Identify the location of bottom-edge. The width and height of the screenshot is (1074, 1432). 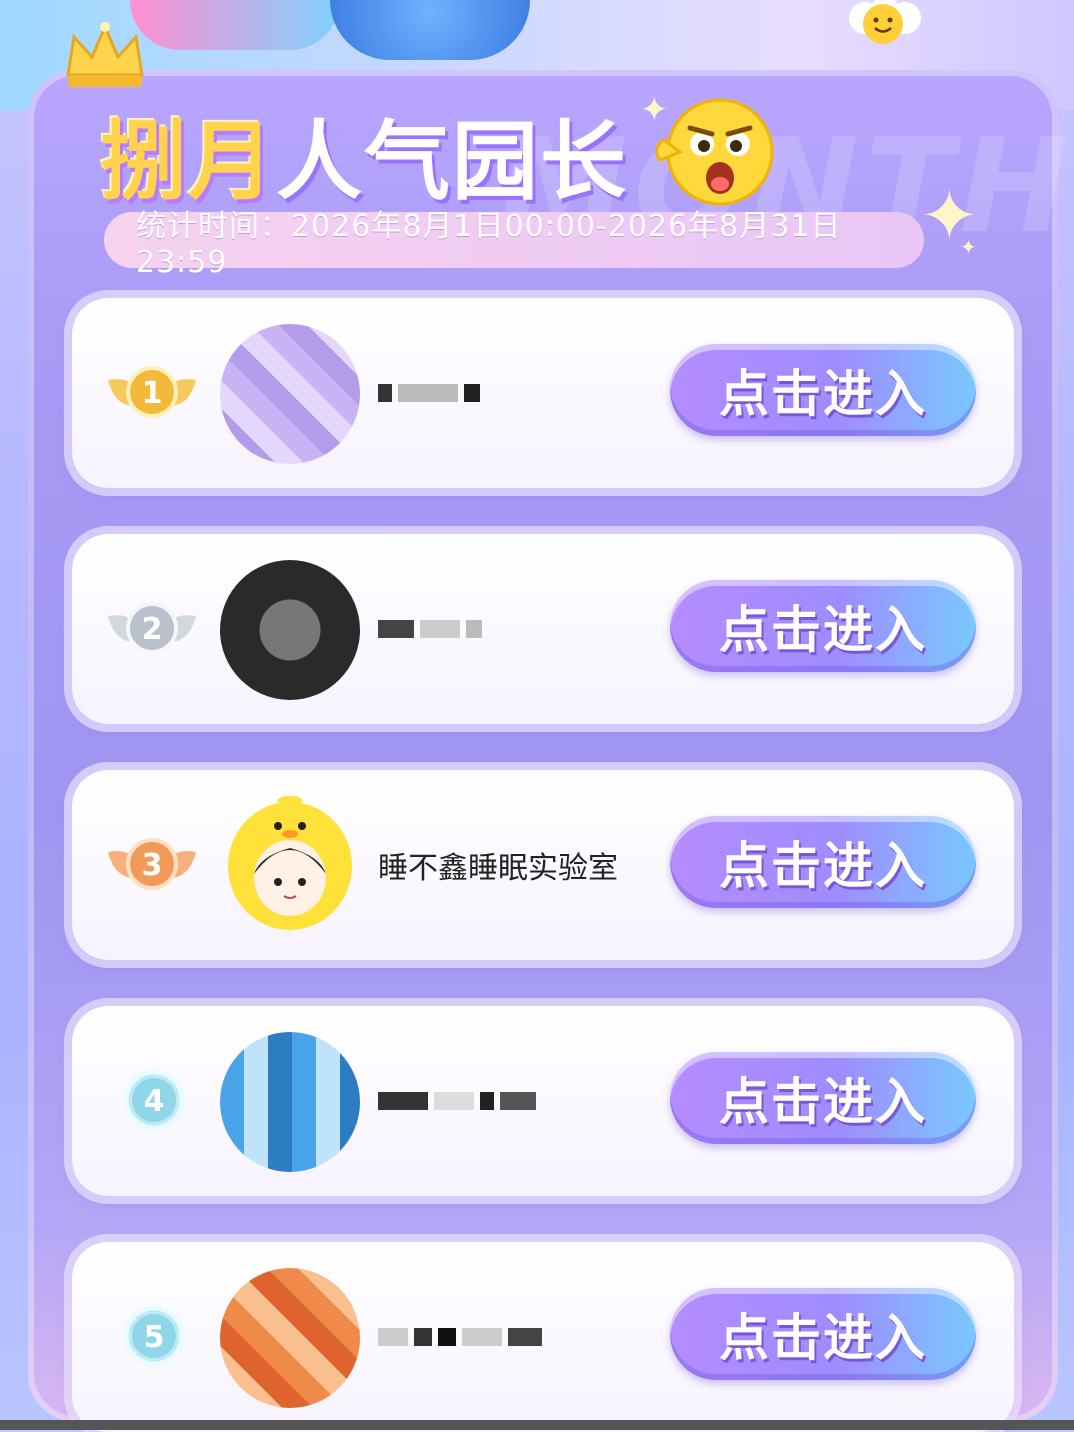
(537, 1425).